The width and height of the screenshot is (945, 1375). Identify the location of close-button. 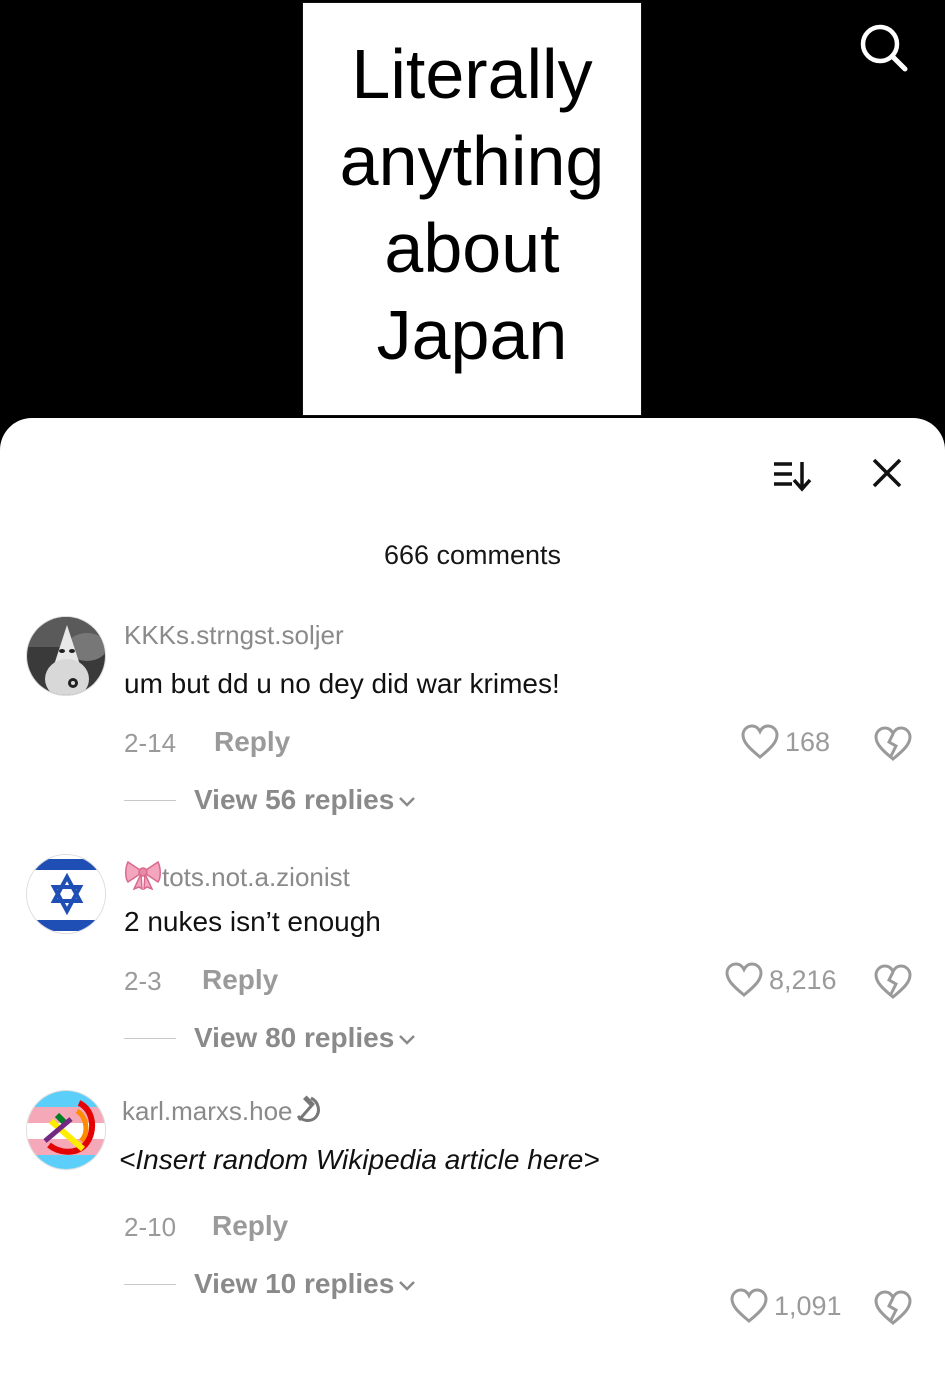
(888, 476).